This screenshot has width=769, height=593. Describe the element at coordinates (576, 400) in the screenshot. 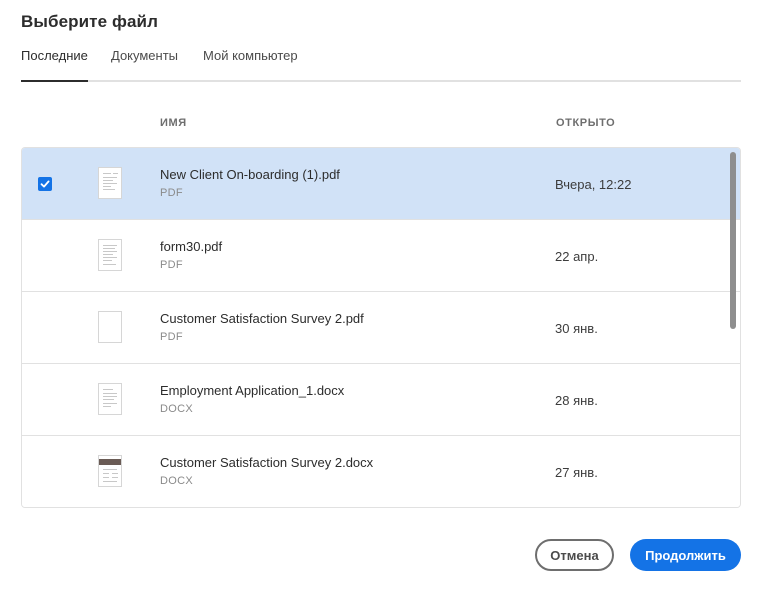

I see `file-opened-date: 28 янв.` at that location.